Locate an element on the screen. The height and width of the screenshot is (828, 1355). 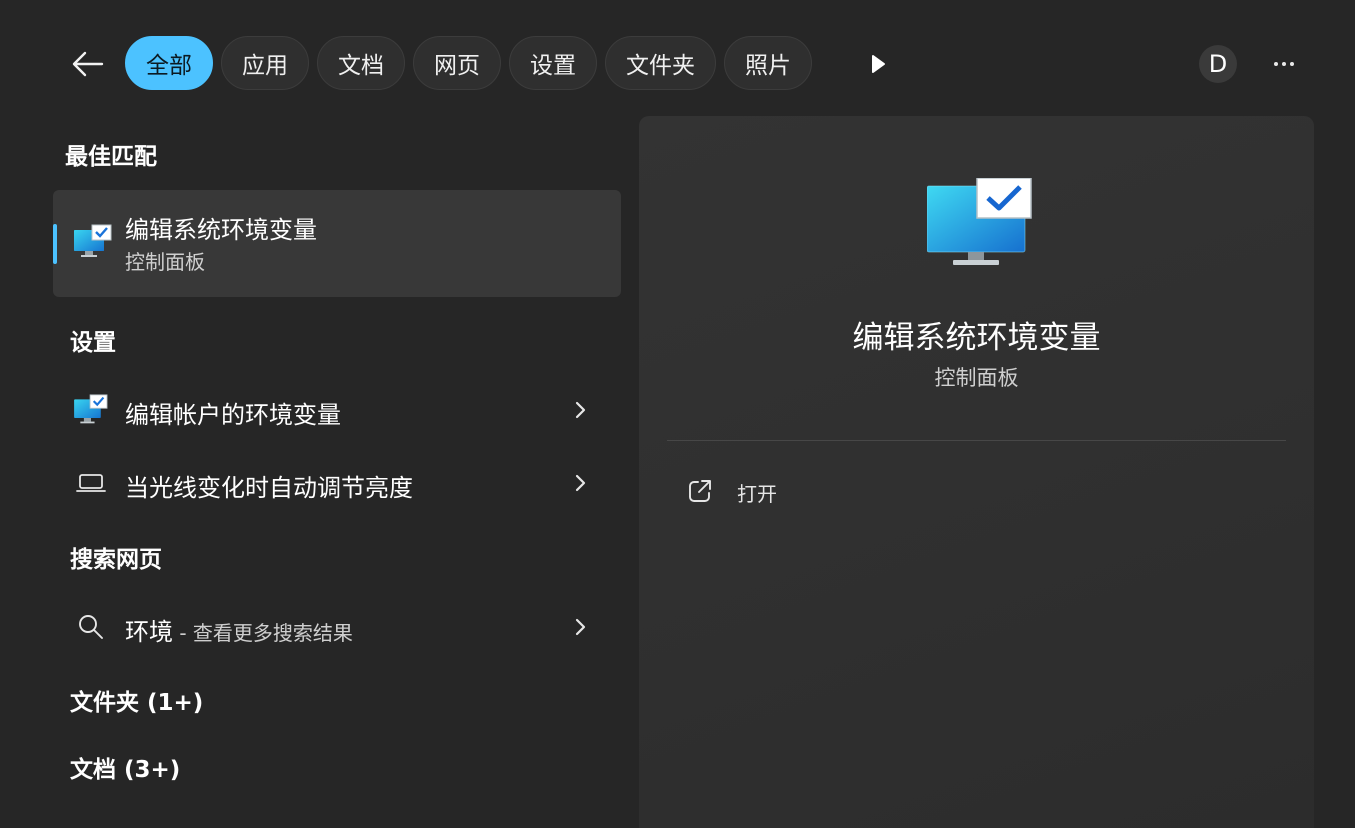
filter-tabs: 全部 应用 文档 网页 设置 文件夹 照片 is located at coordinates (468, 63).